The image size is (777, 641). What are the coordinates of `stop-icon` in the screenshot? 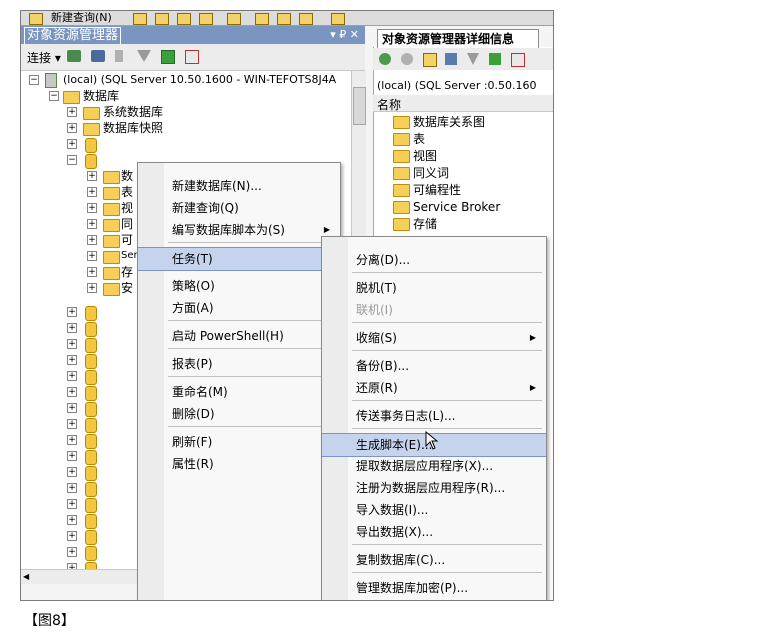 It's located at (119, 56).